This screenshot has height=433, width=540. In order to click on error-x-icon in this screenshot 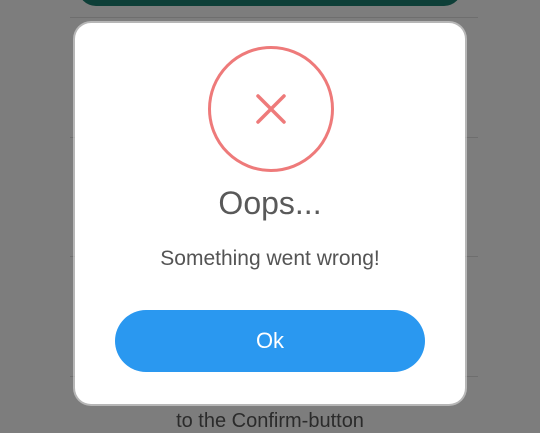, I will do `click(271, 109)`.